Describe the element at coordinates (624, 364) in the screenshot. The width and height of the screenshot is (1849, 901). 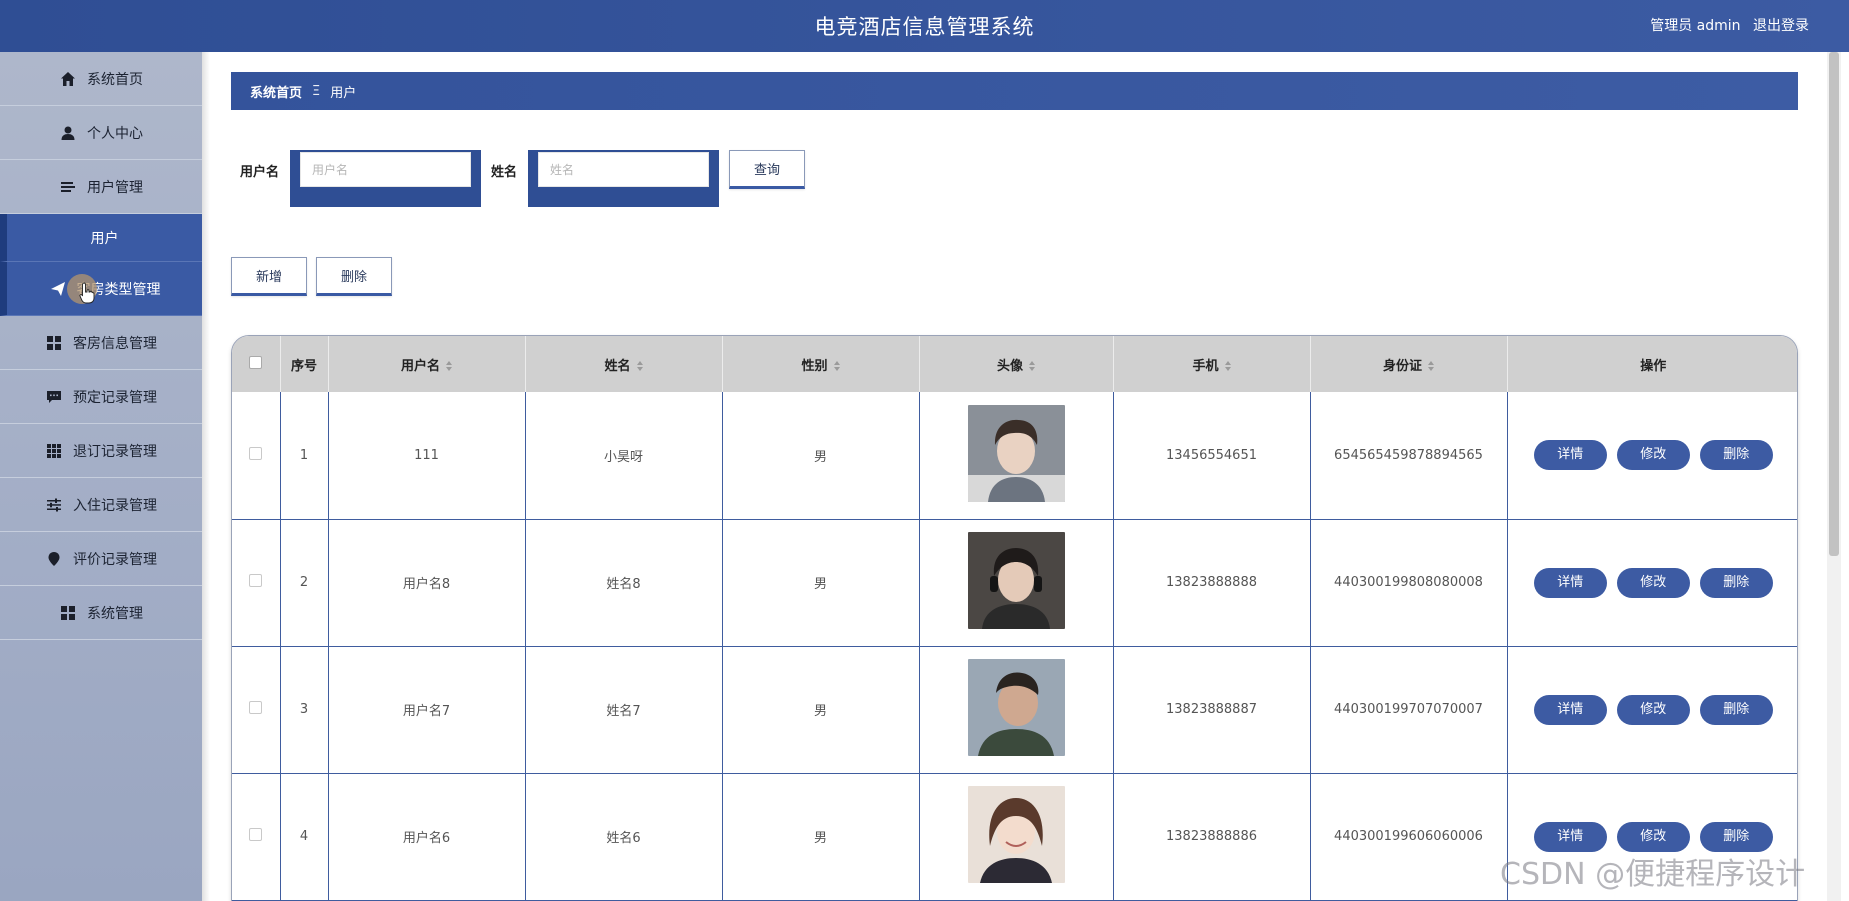
I see `column-header-name: 姓名` at that location.